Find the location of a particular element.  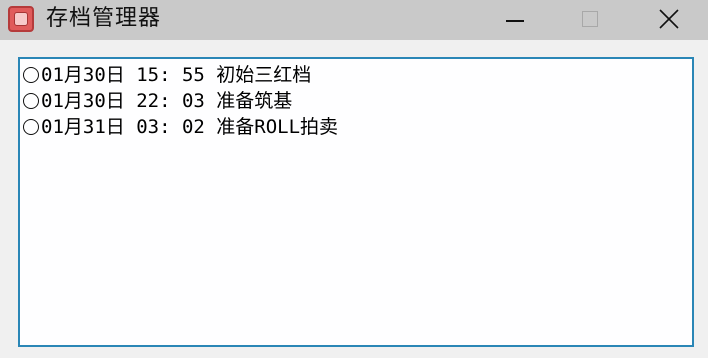

save-item: 01月31日 03: 02 准备ROLL拍卖 is located at coordinates (180, 127).